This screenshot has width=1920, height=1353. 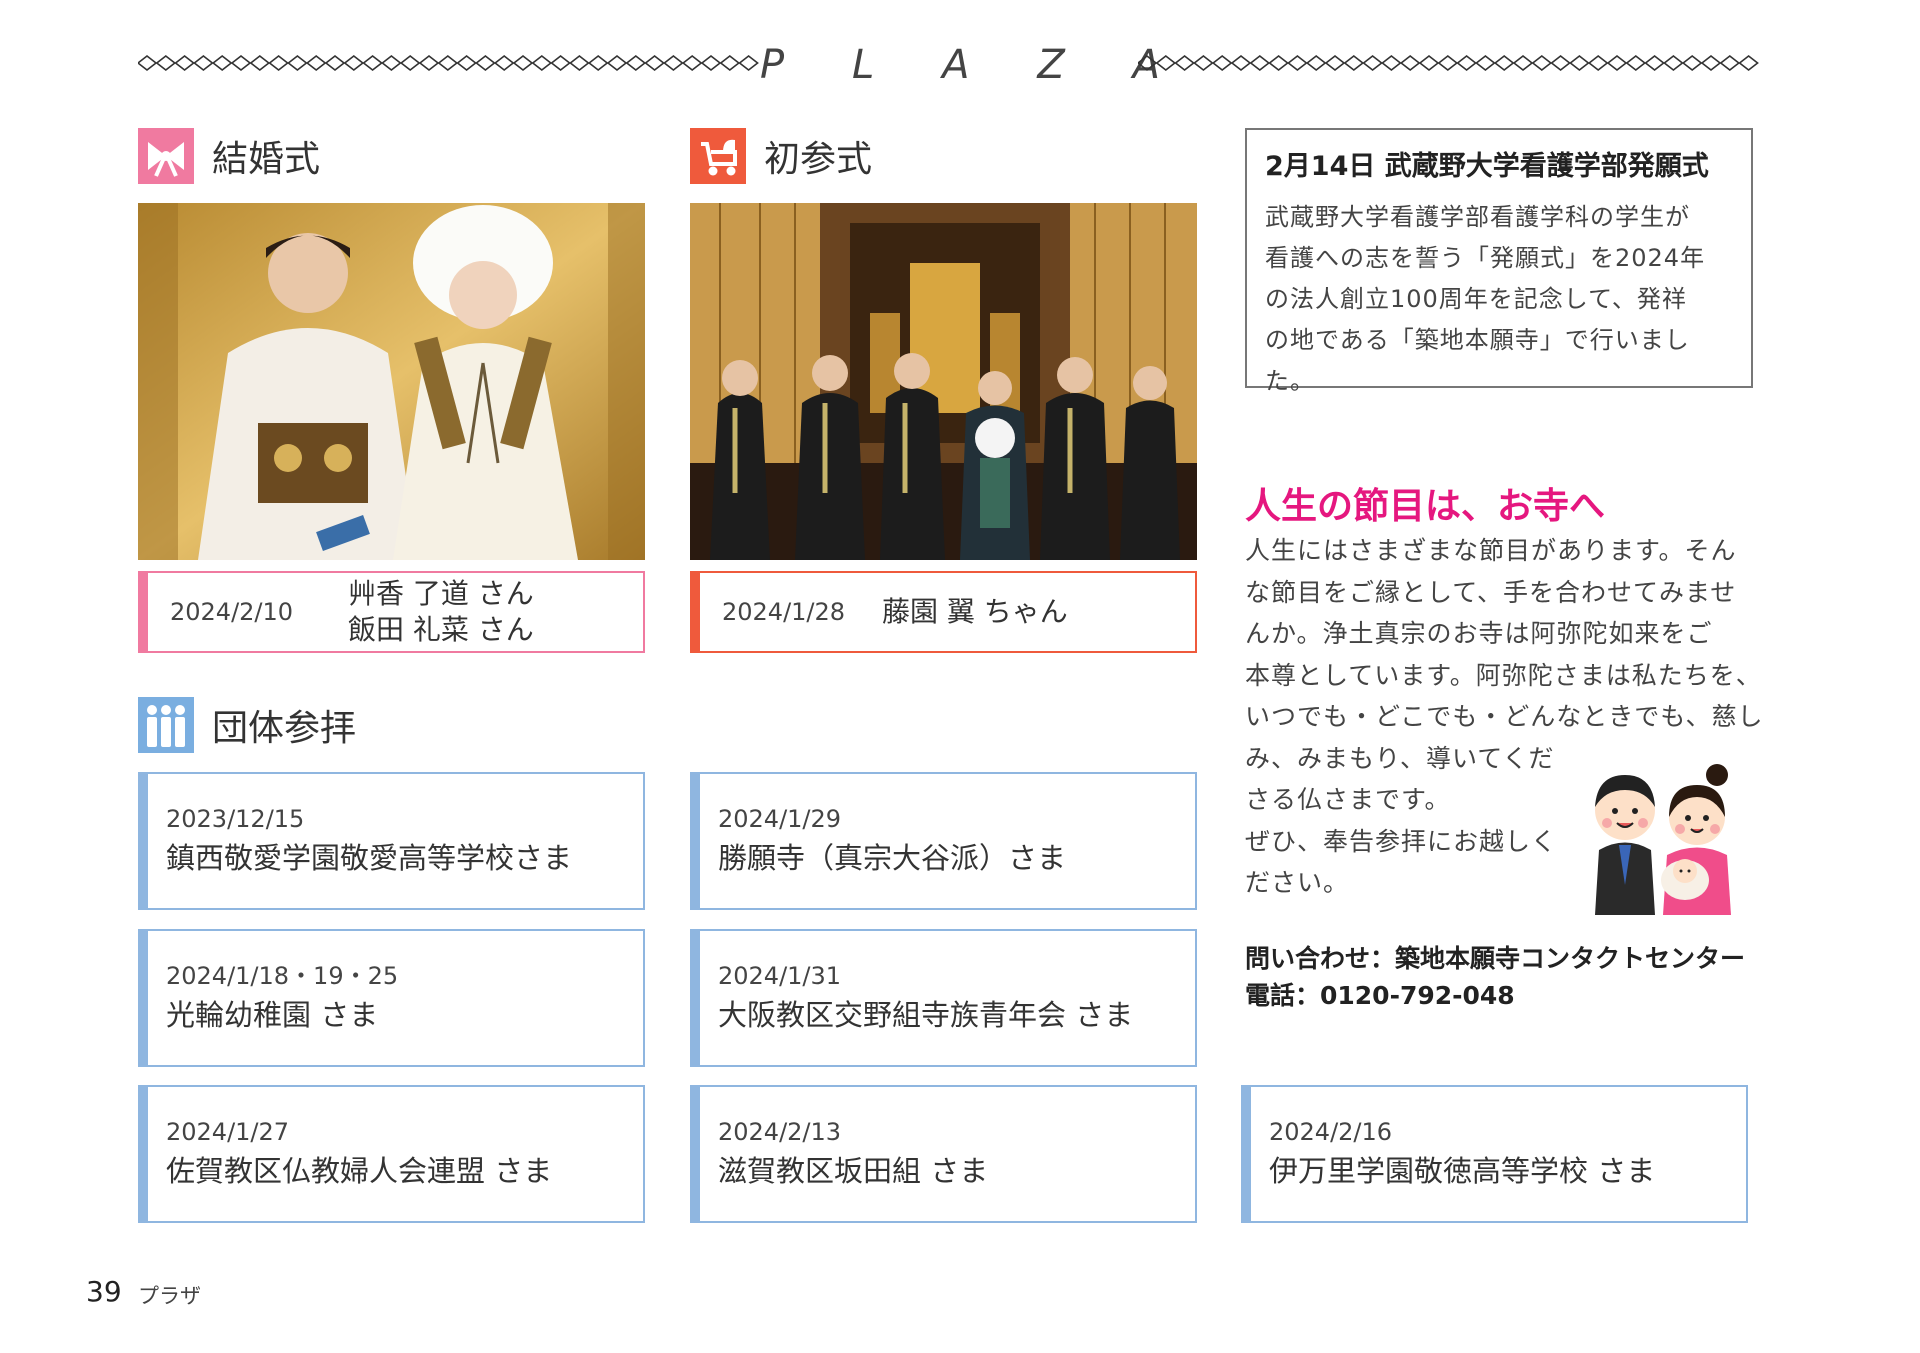 What do you see at coordinates (1491, 550) in the screenshot?
I see `promo-line: 人生にはさまざまな節目があります。そん` at bounding box center [1491, 550].